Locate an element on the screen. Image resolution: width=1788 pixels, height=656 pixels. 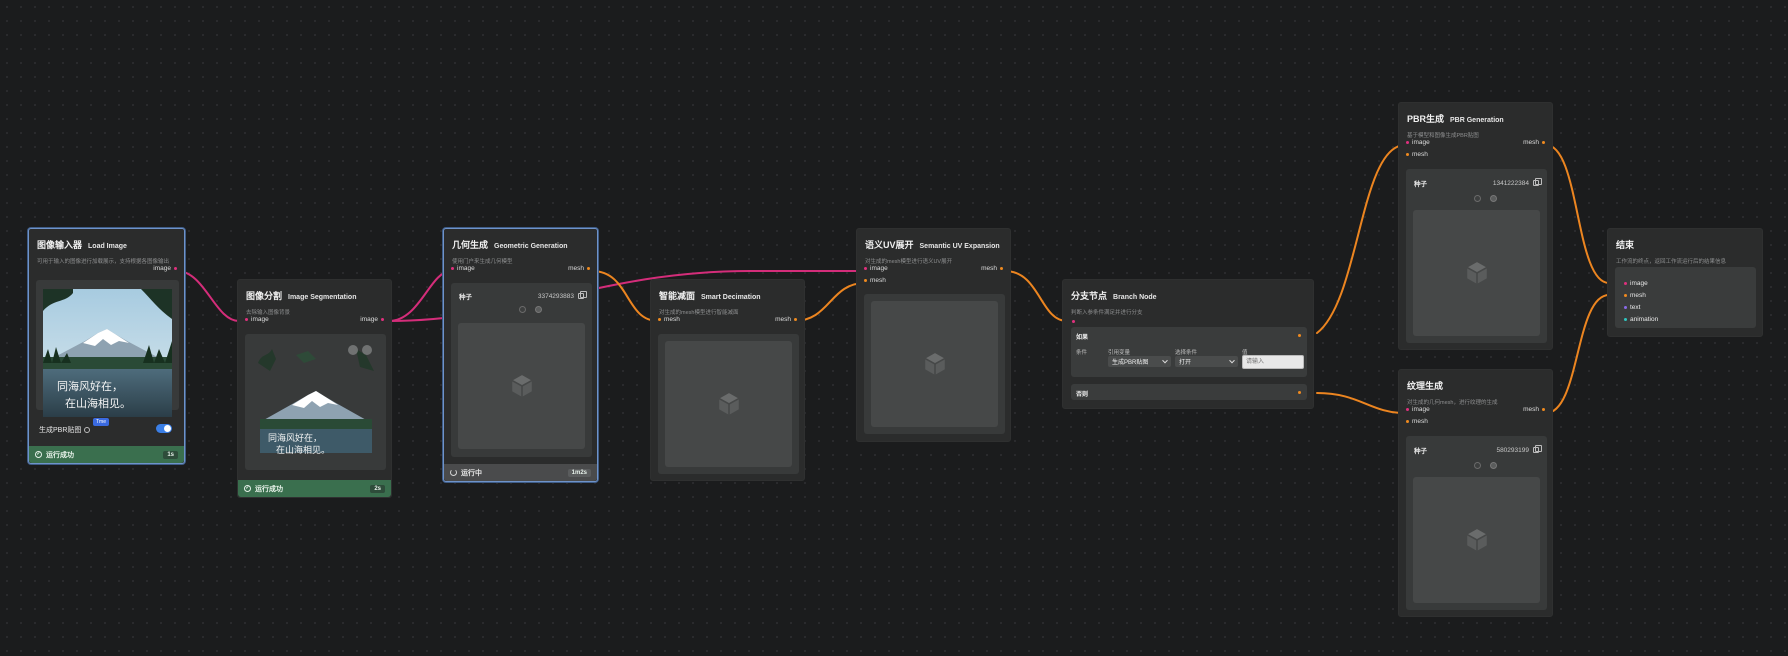
choose-condition-select: 打开 is located at coordinates (1206, 361).